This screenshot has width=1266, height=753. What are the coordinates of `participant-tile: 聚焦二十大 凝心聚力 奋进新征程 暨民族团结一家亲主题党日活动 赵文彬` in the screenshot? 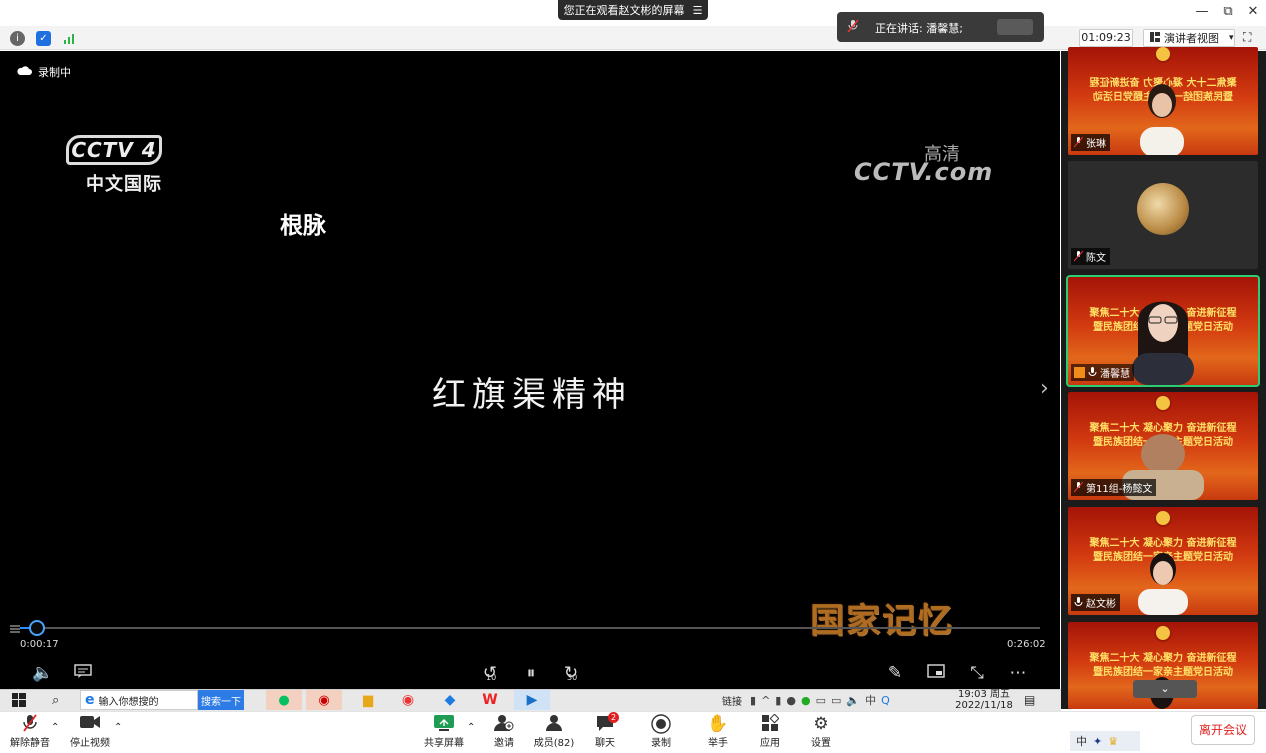 It's located at (1163, 561).